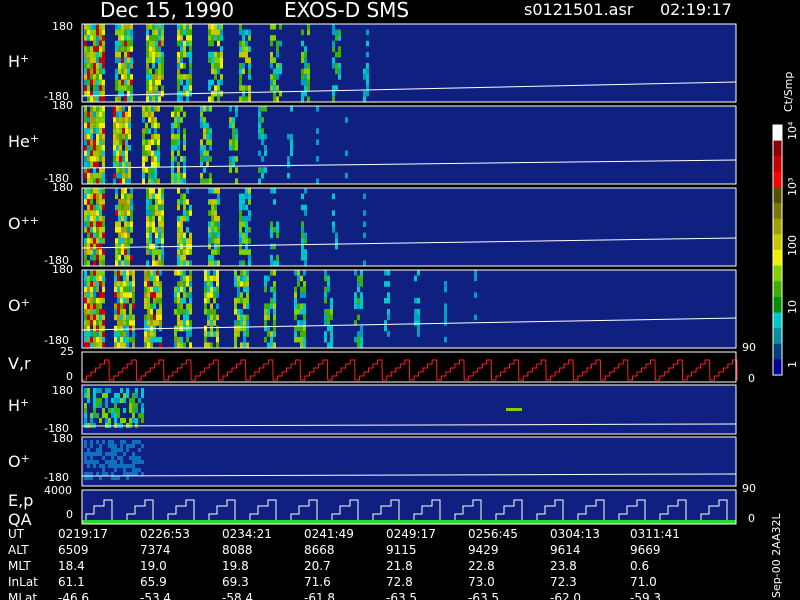 The height and width of the screenshot is (600, 800). I want to click on panel-background, so click(409, 461).